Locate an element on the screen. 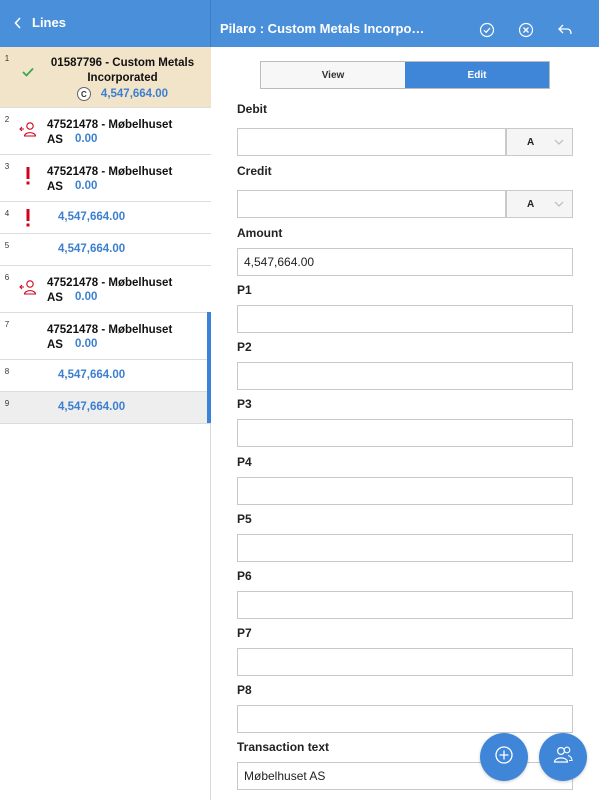 The height and width of the screenshot is (800, 599). debit-input is located at coordinates (371, 142).